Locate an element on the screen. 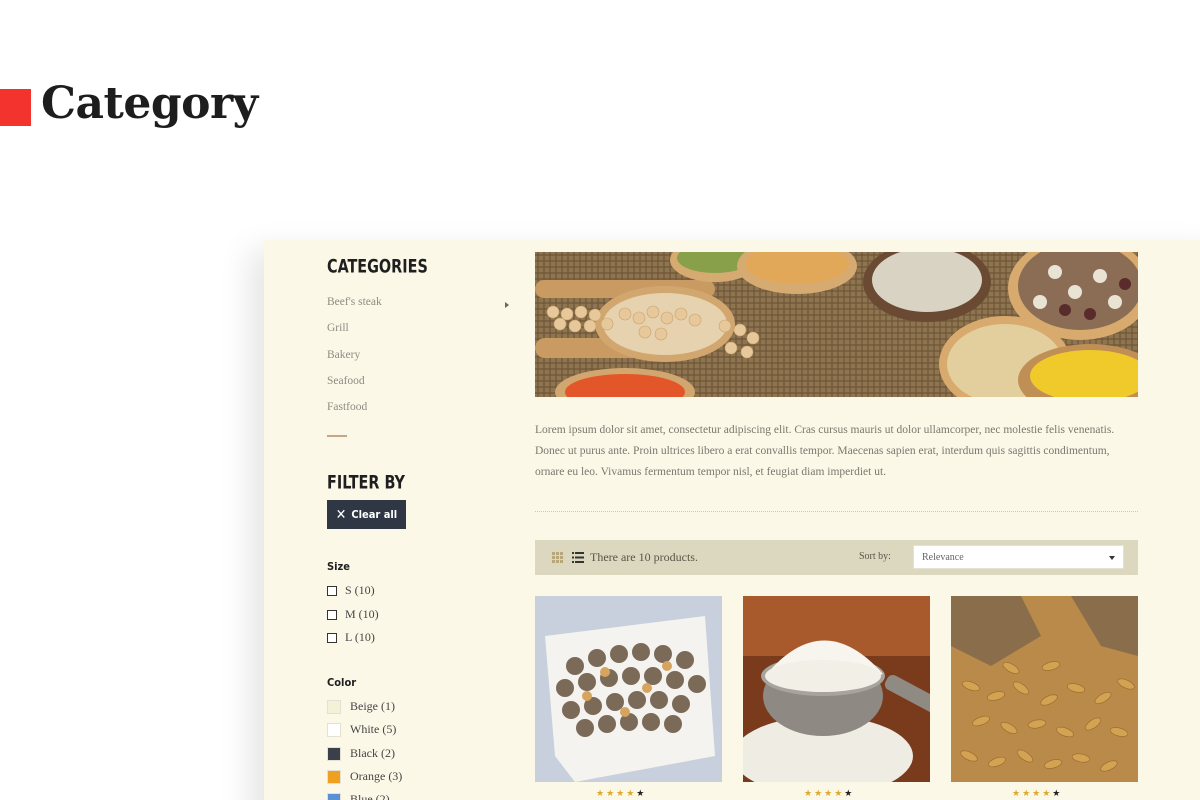 The image size is (1200, 800). clear-all-button: ✕ Clear all is located at coordinates (366, 514).